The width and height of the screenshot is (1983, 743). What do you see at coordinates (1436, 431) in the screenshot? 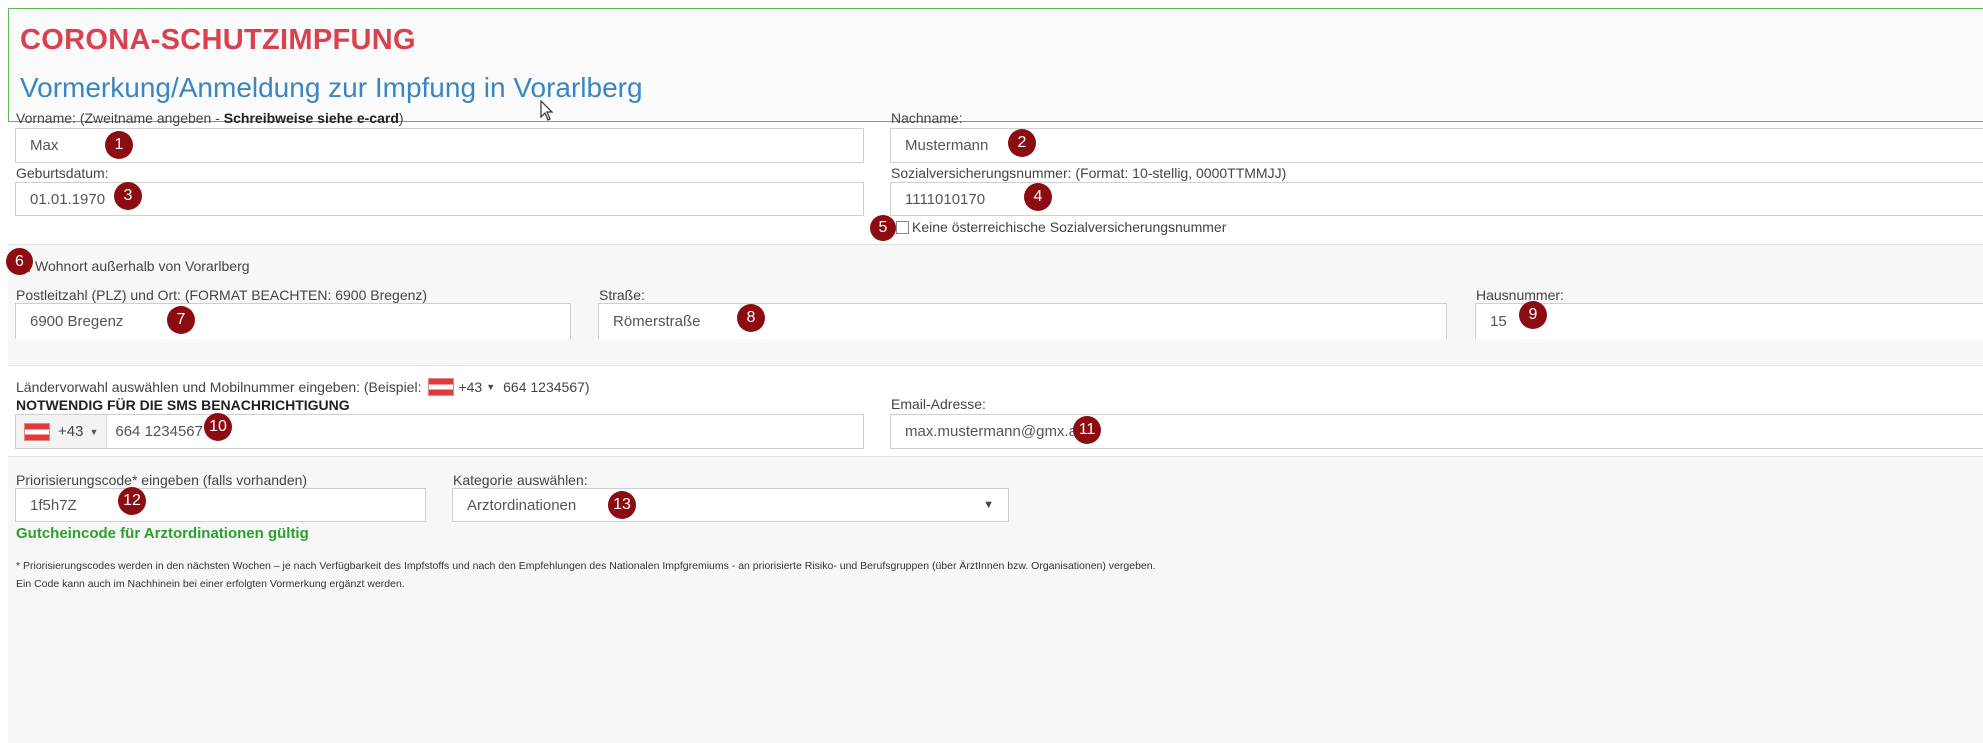
I see `email-input: max.mustermann@gmx.at` at bounding box center [1436, 431].